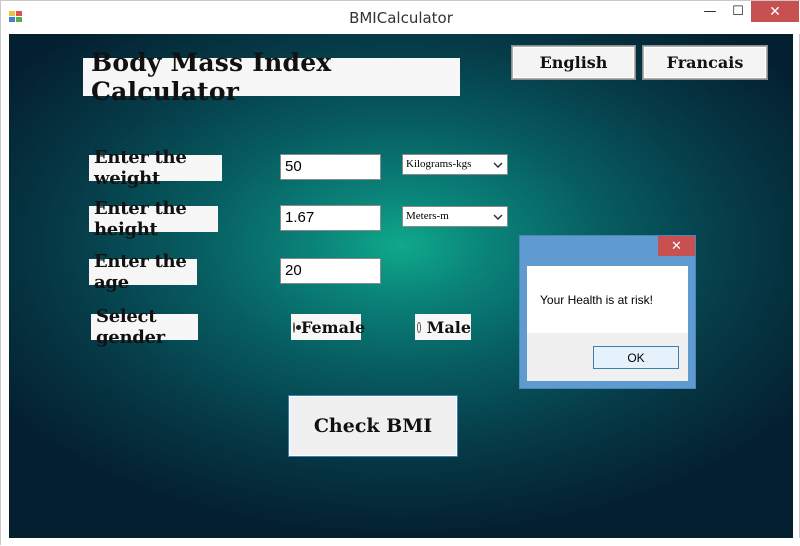 The height and width of the screenshot is (546, 800). I want to click on weight-unit-select: Kilograms-kgs, so click(455, 164).